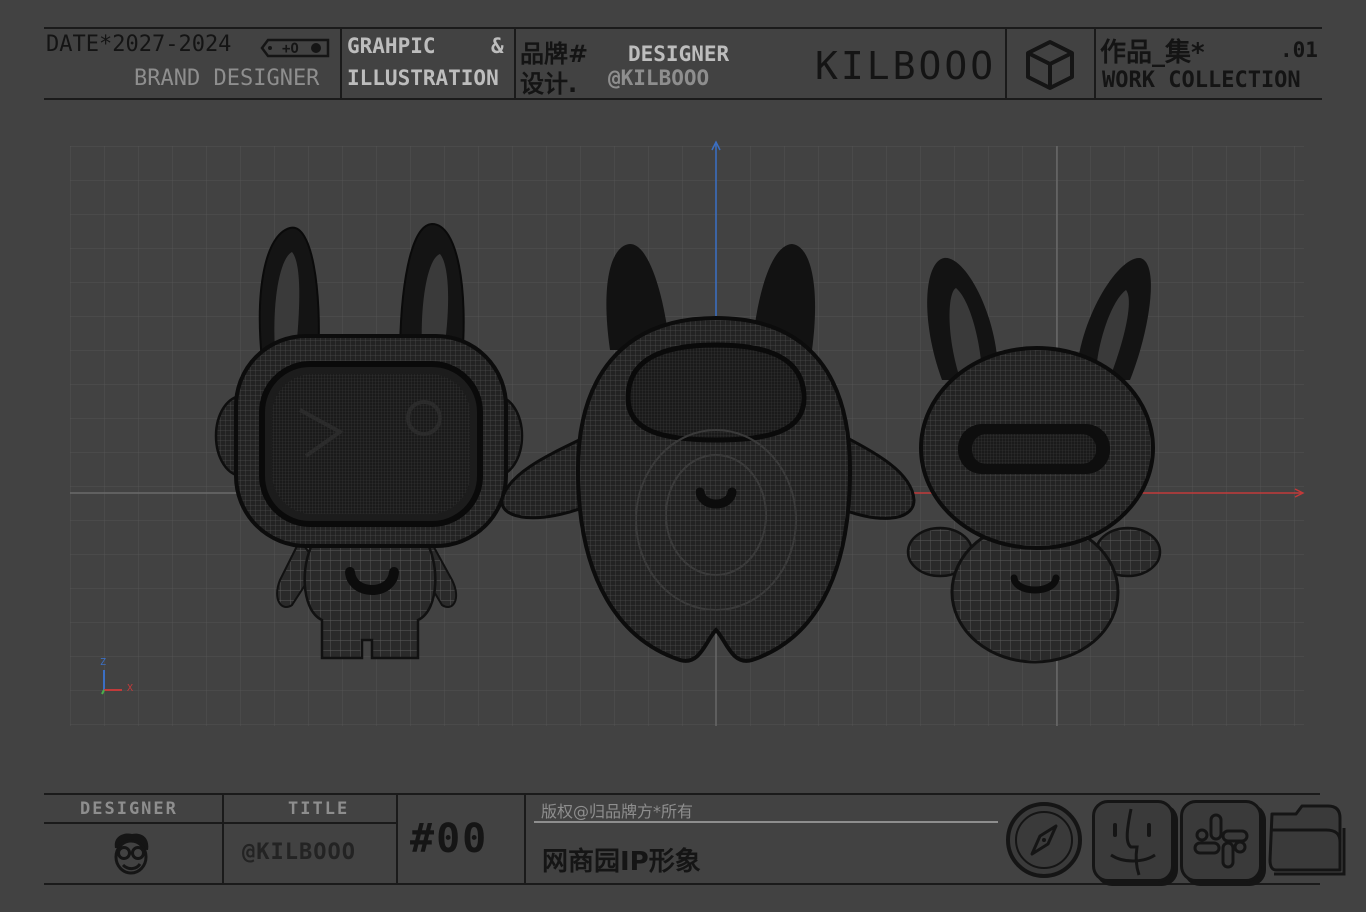 The width and height of the screenshot is (1366, 912). I want to click on folder-icon, so click(1308, 840).